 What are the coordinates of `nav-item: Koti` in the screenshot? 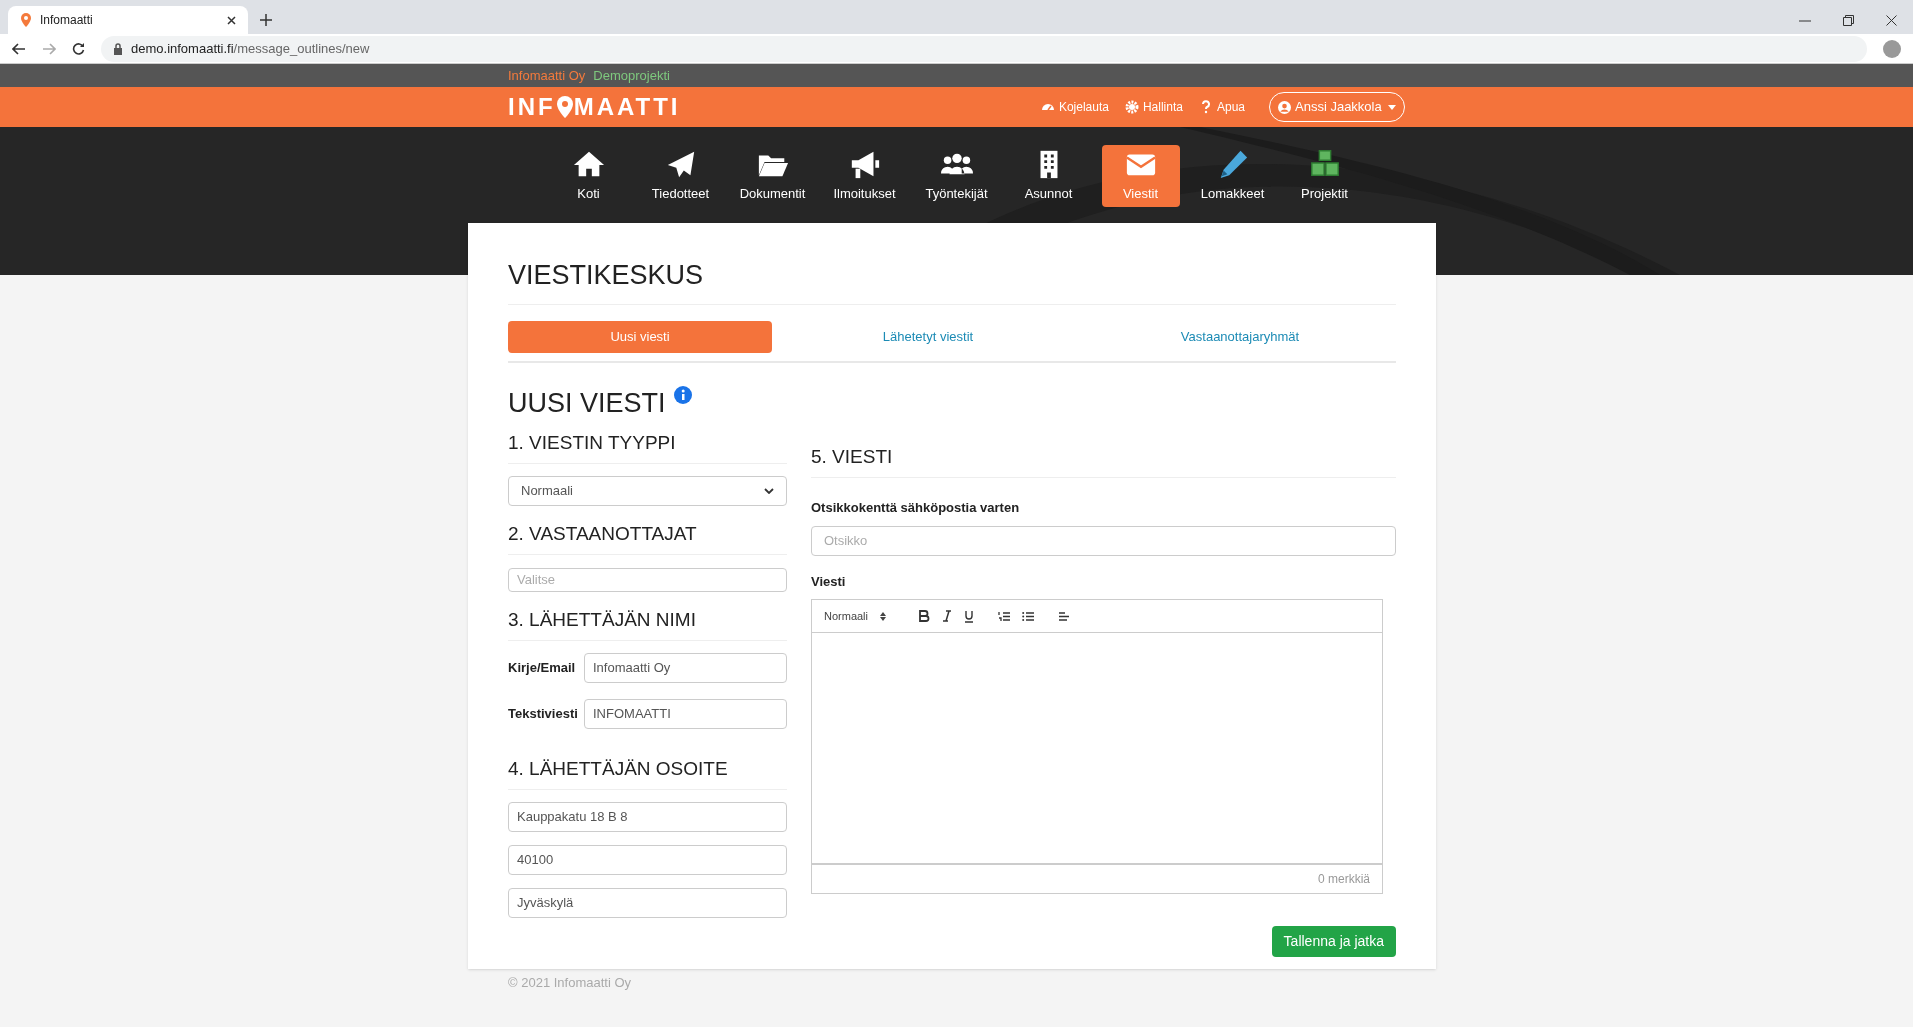 It's located at (588, 176).